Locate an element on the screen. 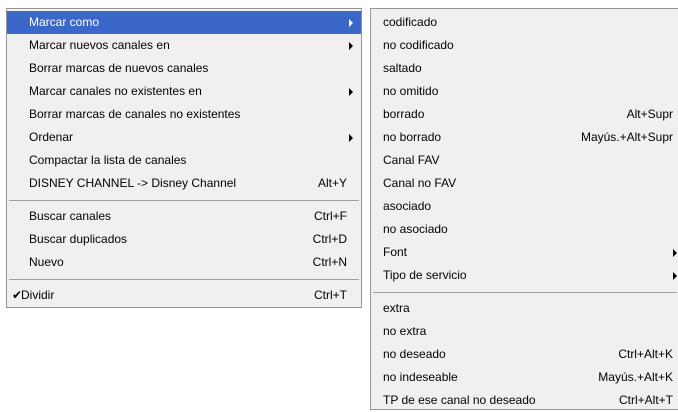 The height and width of the screenshot is (412, 678). menu-item-label: DISNEY CHANNEL -> Disney Channel is located at coordinates (133, 183).